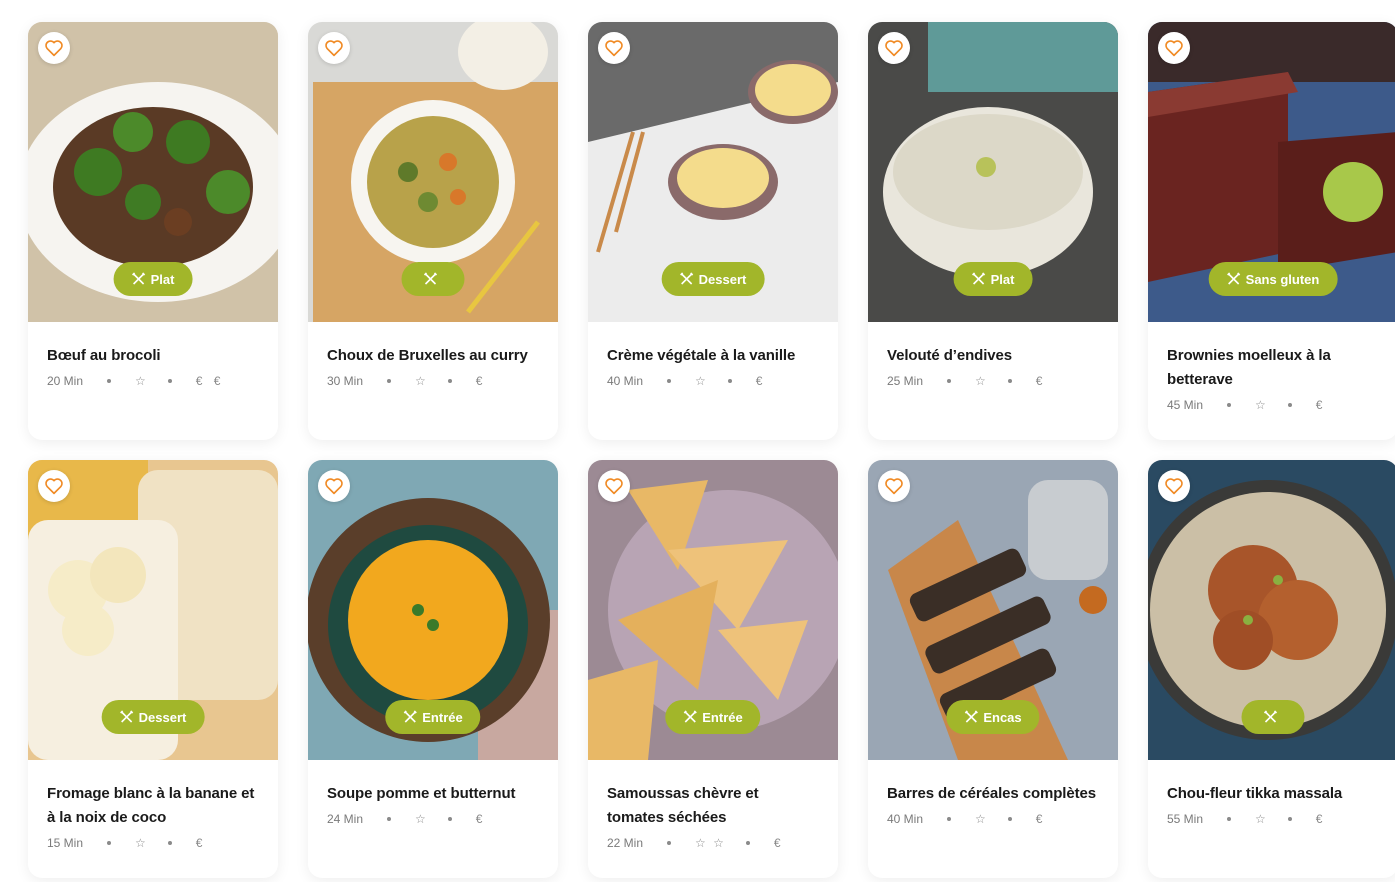  Describe the element at coordinates (65, 381) in the screenshot. I see `prep-time: 20 Min` at that location.